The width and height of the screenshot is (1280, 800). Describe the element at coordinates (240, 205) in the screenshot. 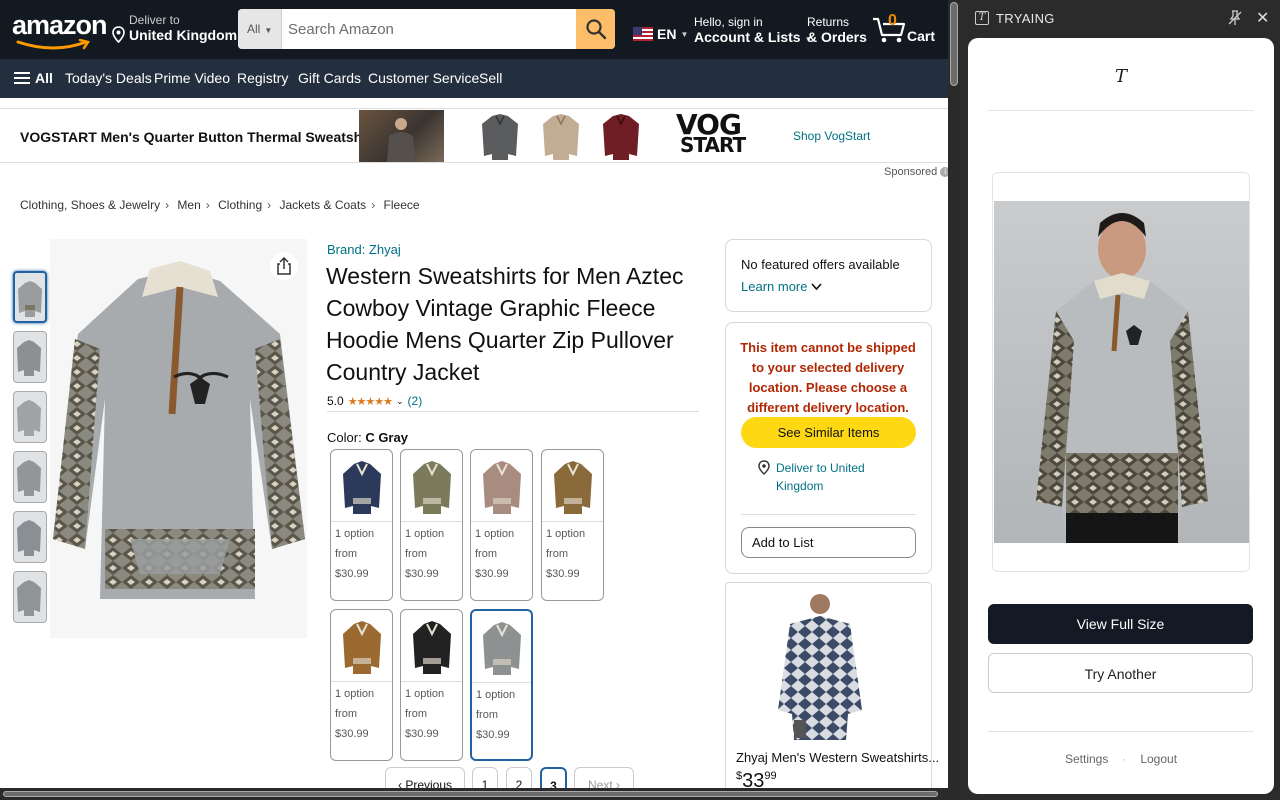

I see `breadcrumb-item: Clothing` at that location.